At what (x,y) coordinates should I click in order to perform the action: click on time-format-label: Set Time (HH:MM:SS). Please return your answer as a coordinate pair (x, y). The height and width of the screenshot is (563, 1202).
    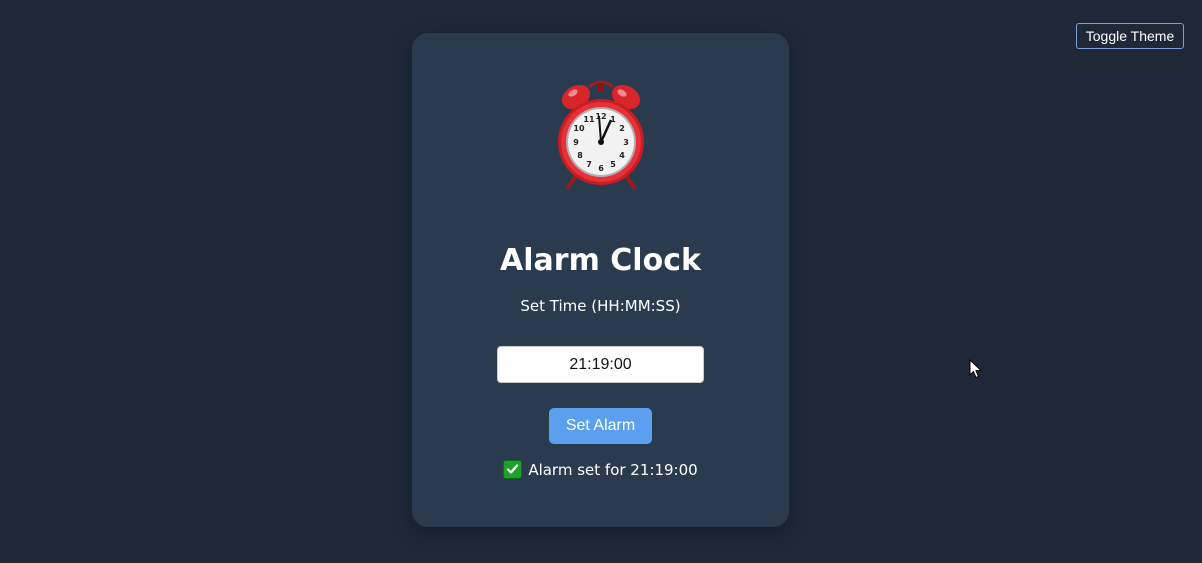
    Looking at the image, I should click on (600, 306).